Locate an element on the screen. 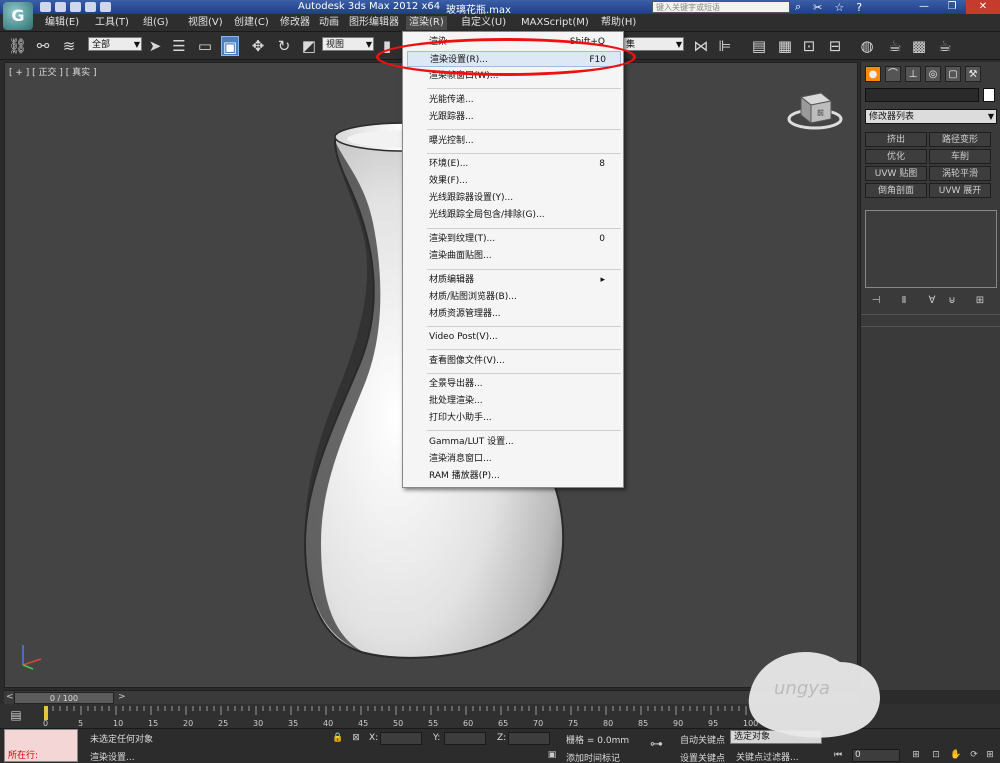 The image size is (1000, 763). add-time-tag-button: 添加时间标记 is located at coordinates (593, 757).